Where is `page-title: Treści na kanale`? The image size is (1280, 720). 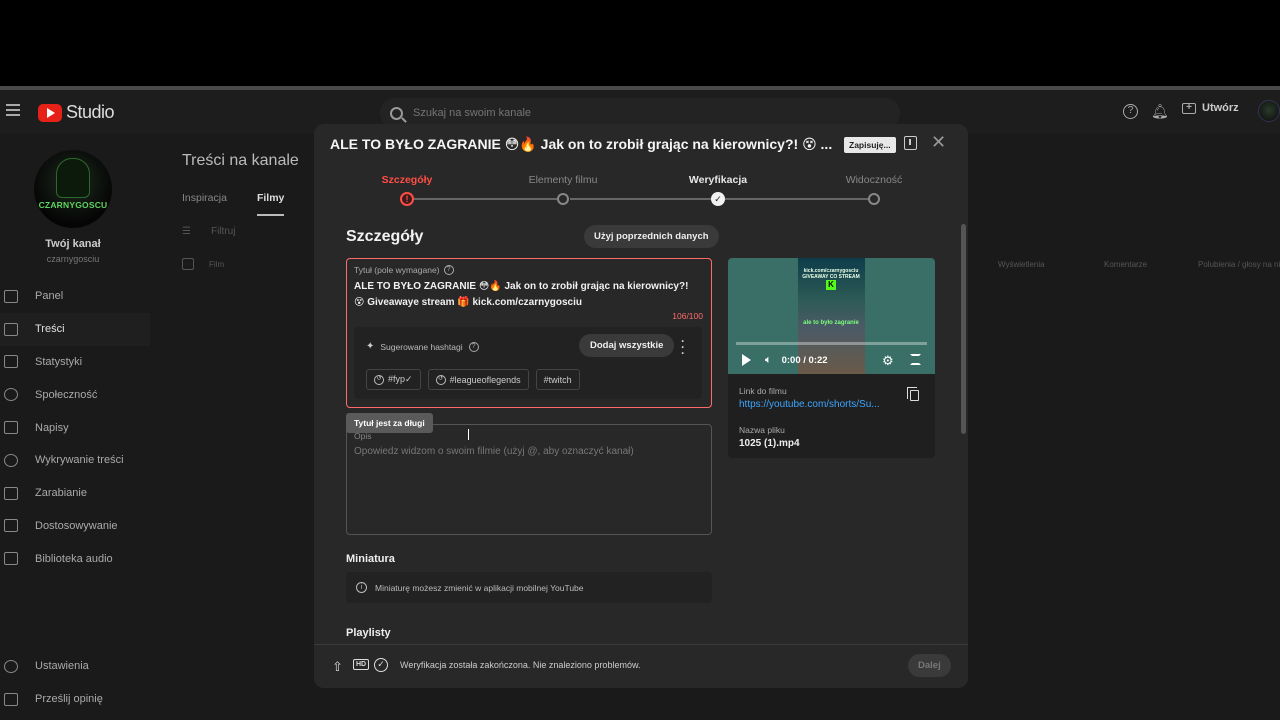 page-title: Treści na kanale is located at coordinates (240, 160).